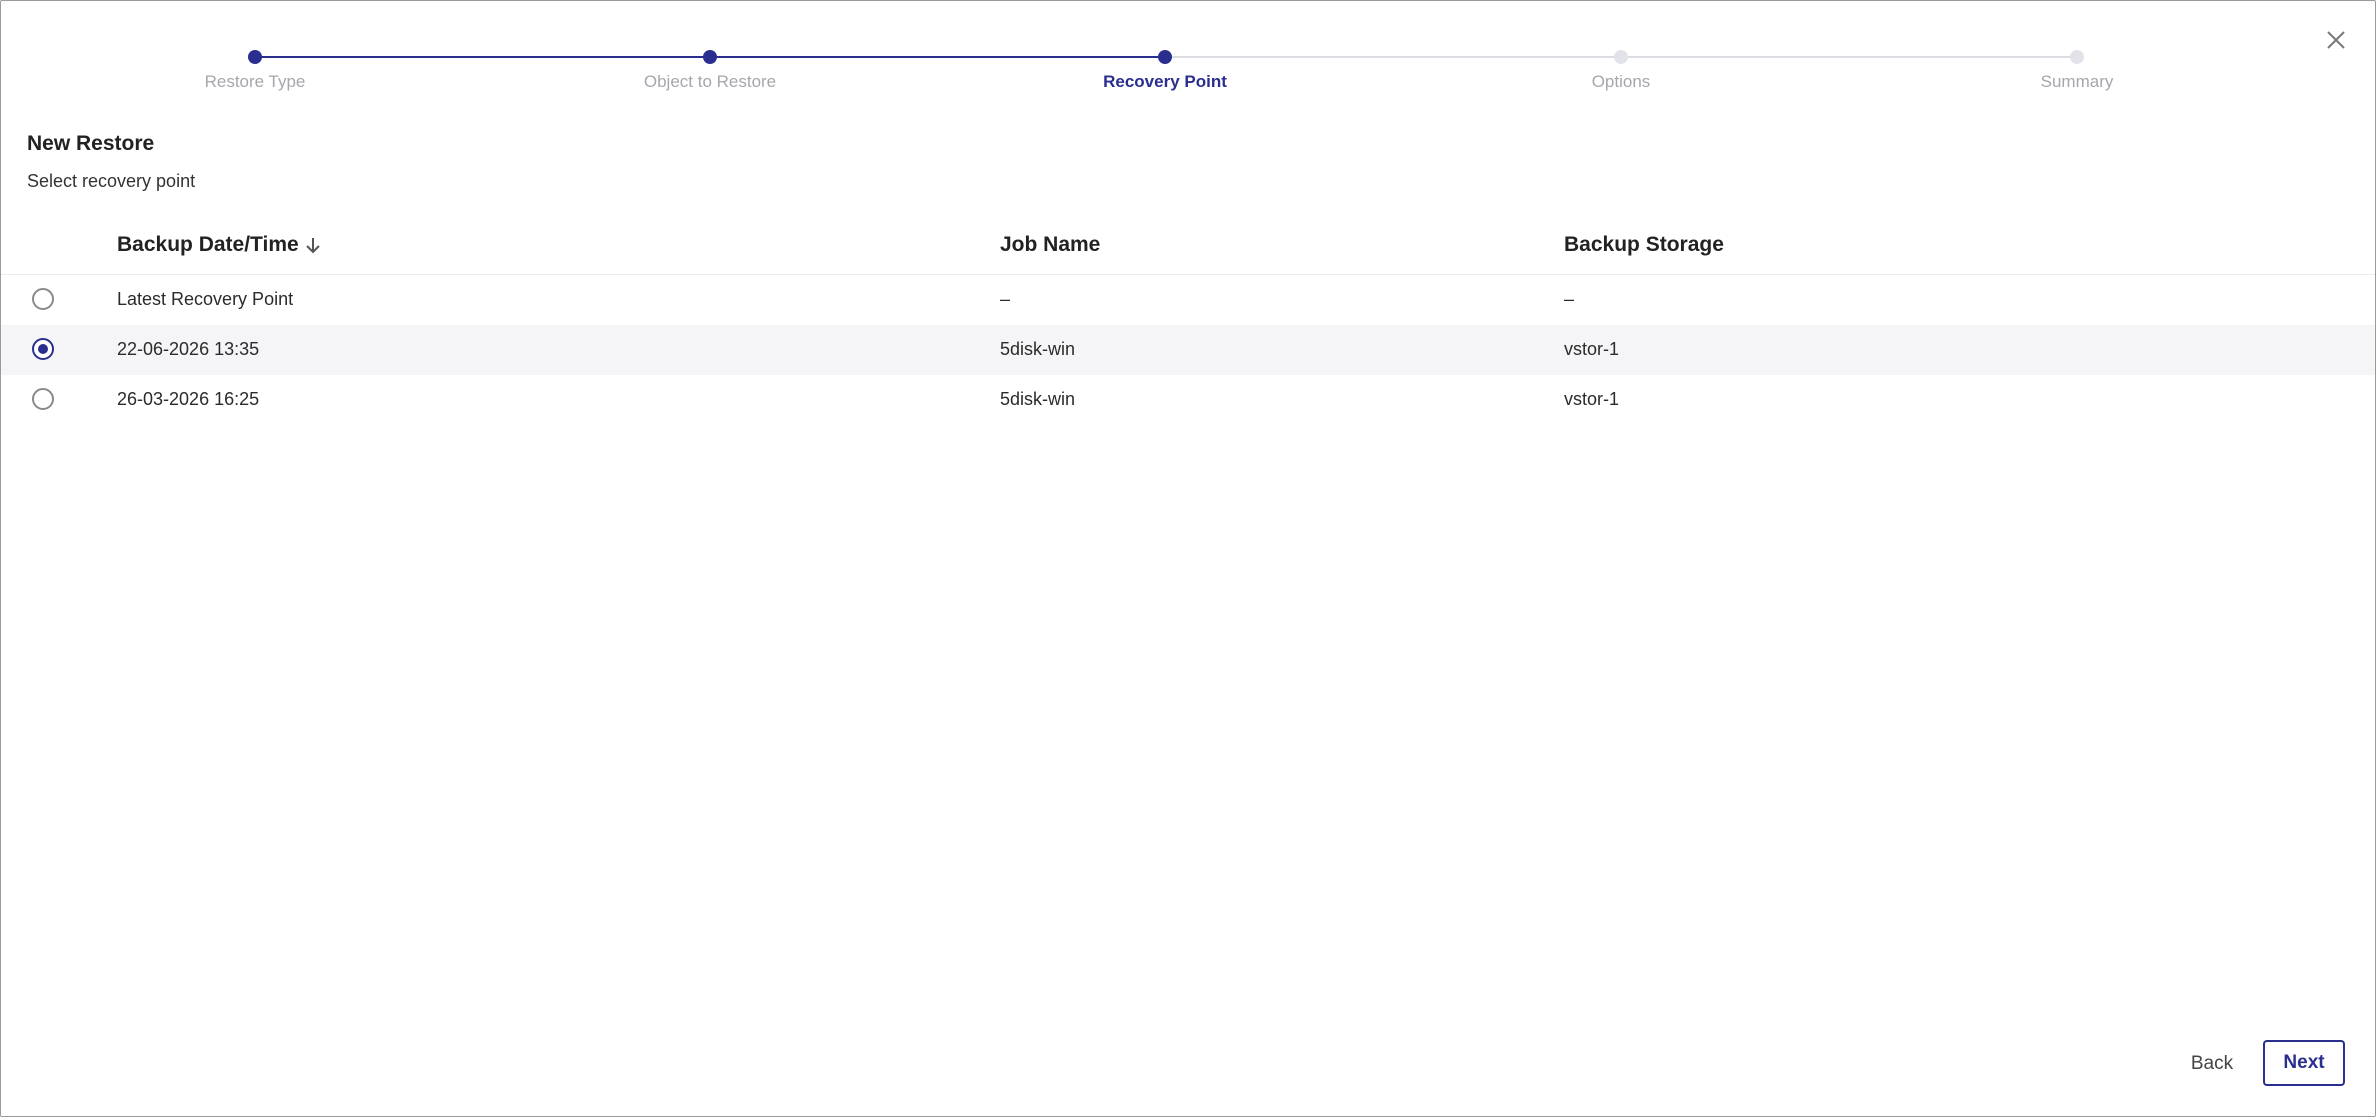 Image resolution: width=2376 pixels, height=1117 pixels. I want to click on table-row: Latest Recovery Point – –, so click(1188, 300).